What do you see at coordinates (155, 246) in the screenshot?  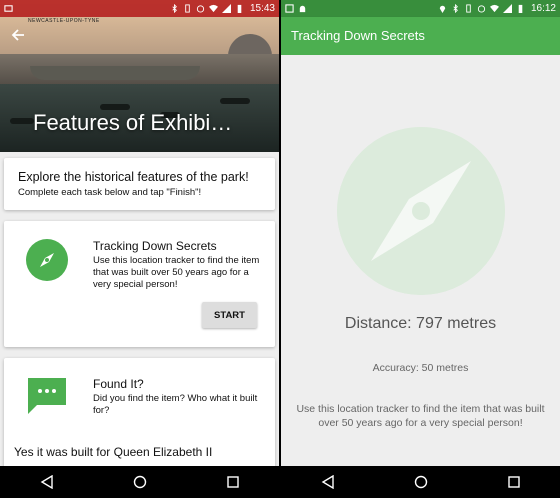 I see `task-title: Tracking Down Secrets` at bounding box center [155, 246].